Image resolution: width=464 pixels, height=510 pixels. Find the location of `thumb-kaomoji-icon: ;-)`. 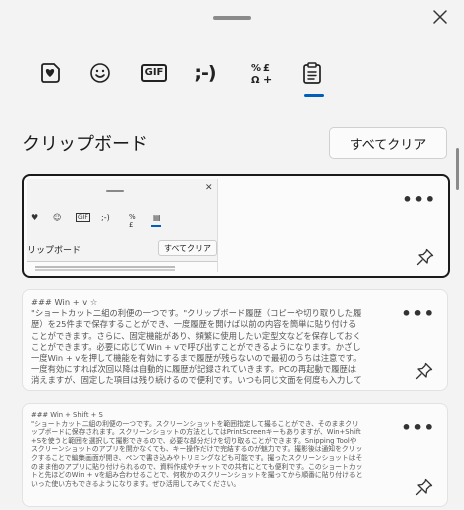

thumb-kaomoji-icon: ;-) is located at coordinates (105, 217).